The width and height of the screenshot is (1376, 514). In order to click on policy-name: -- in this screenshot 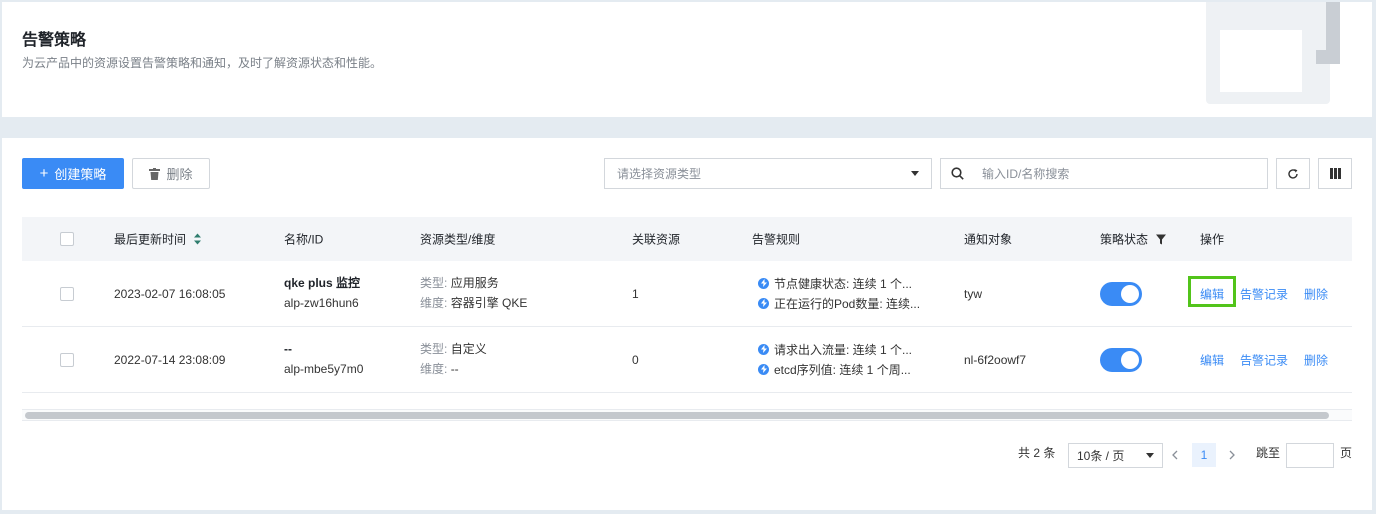, I will do `click(288, 349)`.